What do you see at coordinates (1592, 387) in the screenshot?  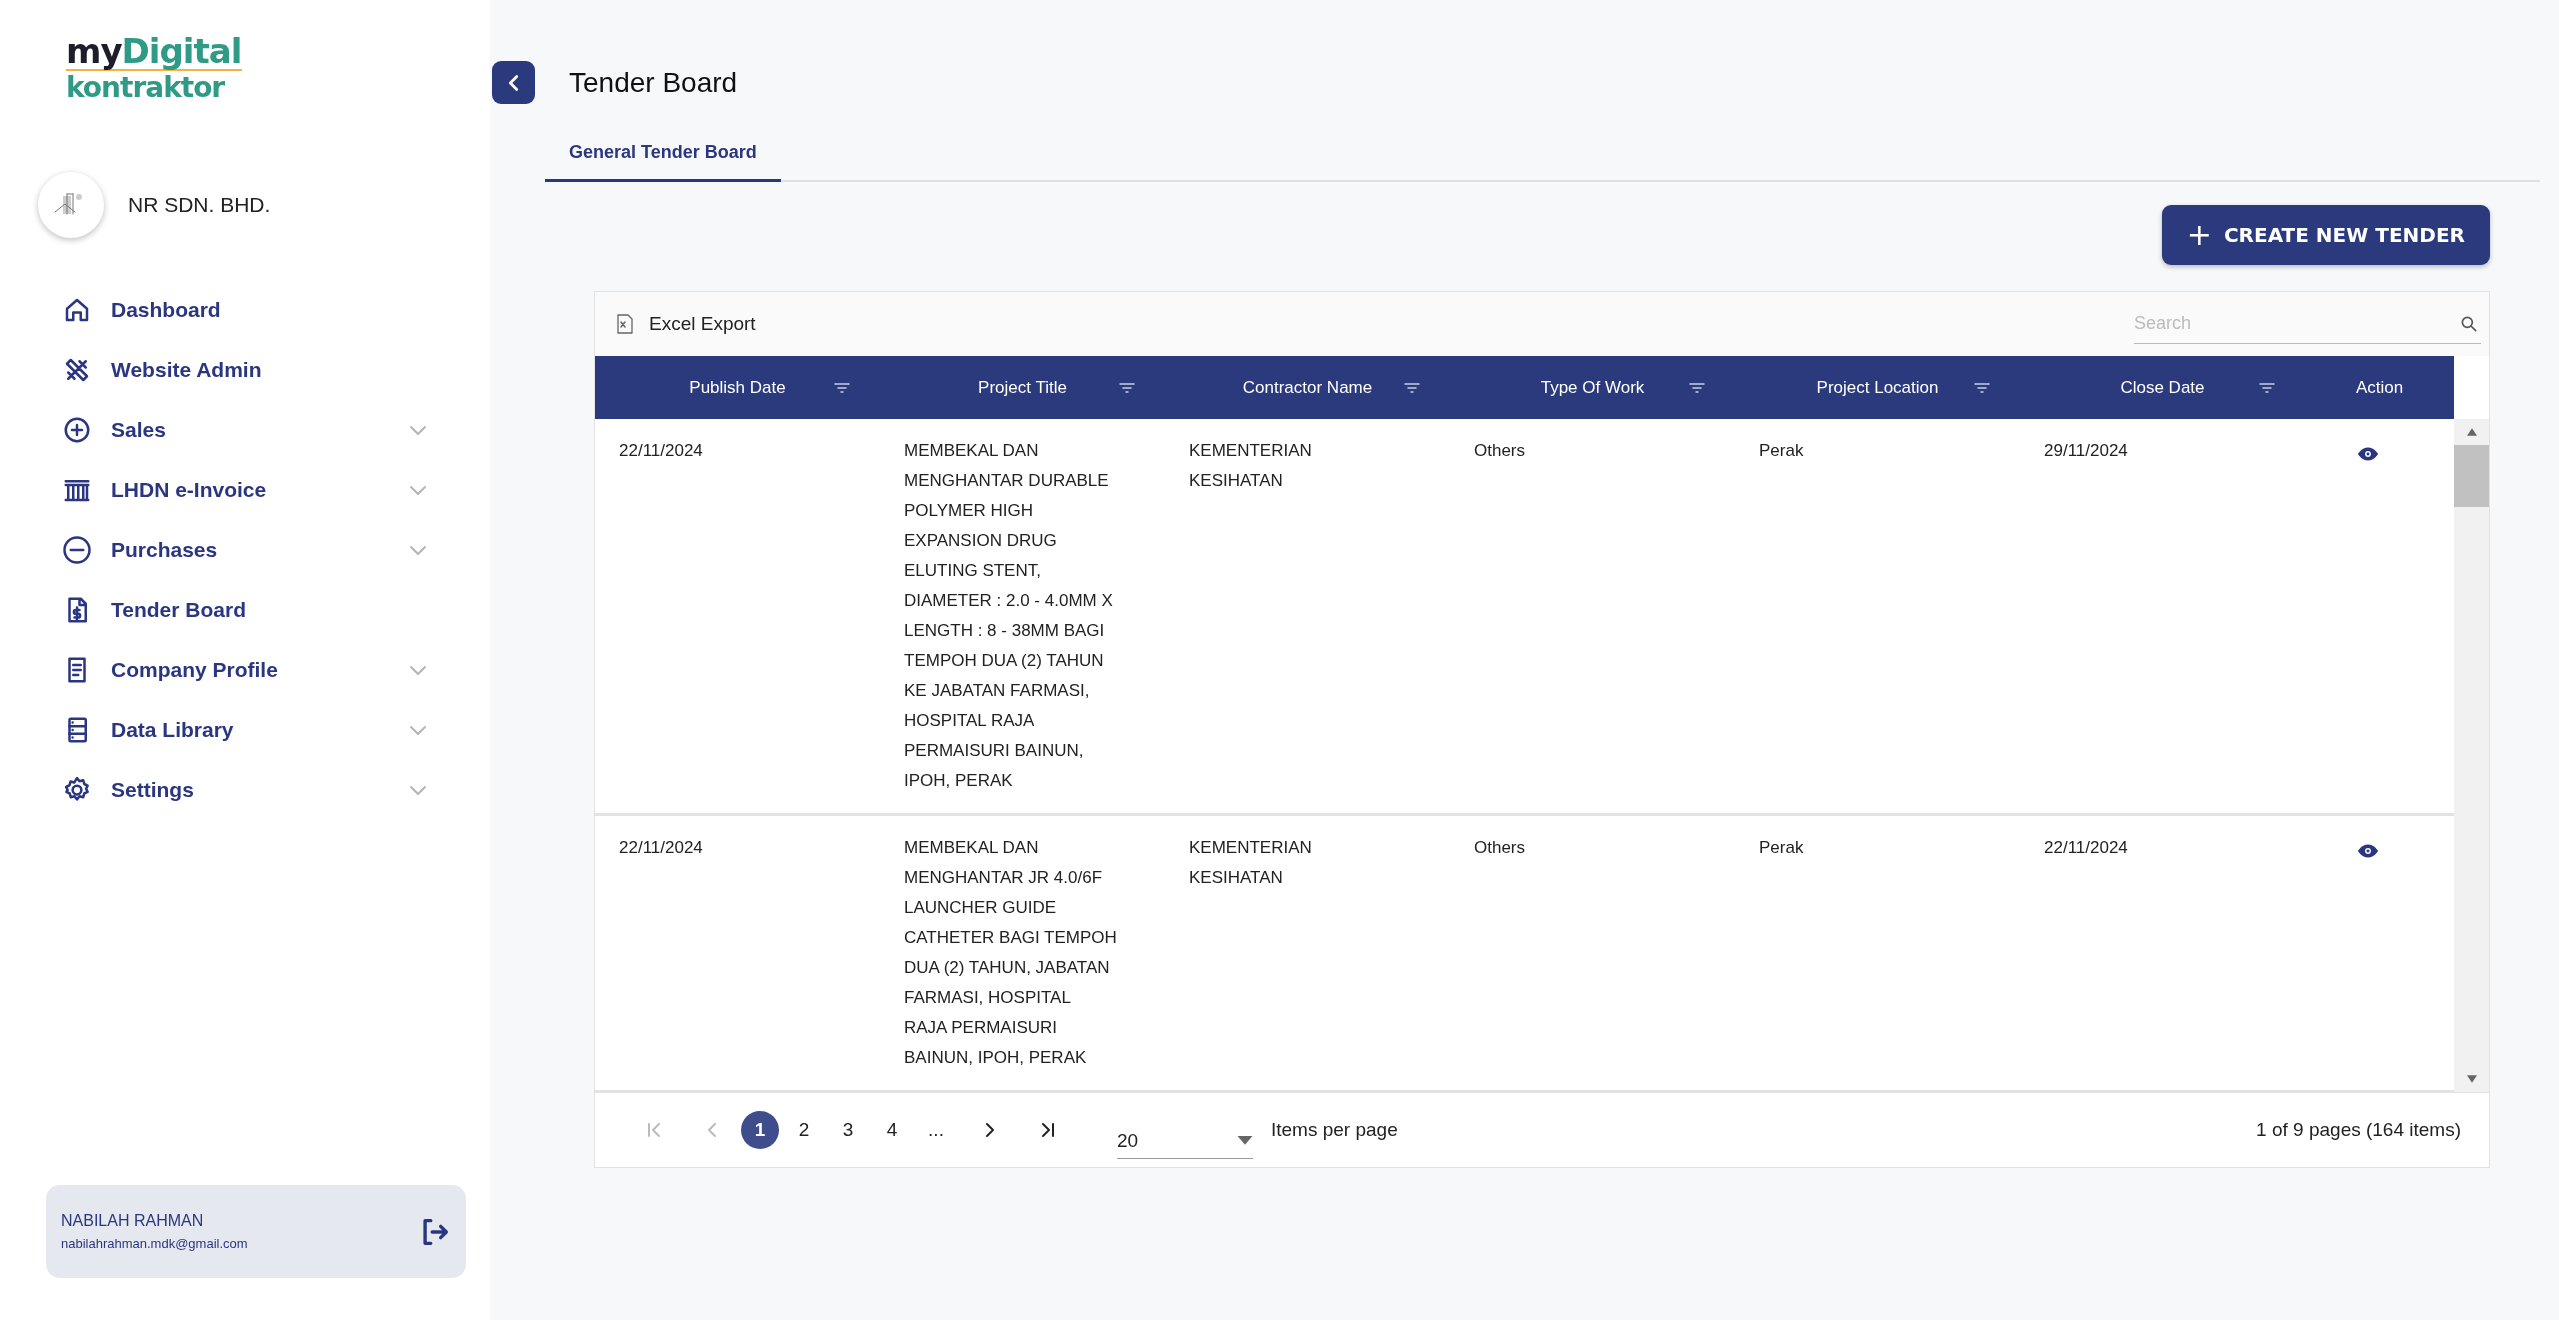 I see `column-header: Type Of Work` at bounding box center [1592, 387].